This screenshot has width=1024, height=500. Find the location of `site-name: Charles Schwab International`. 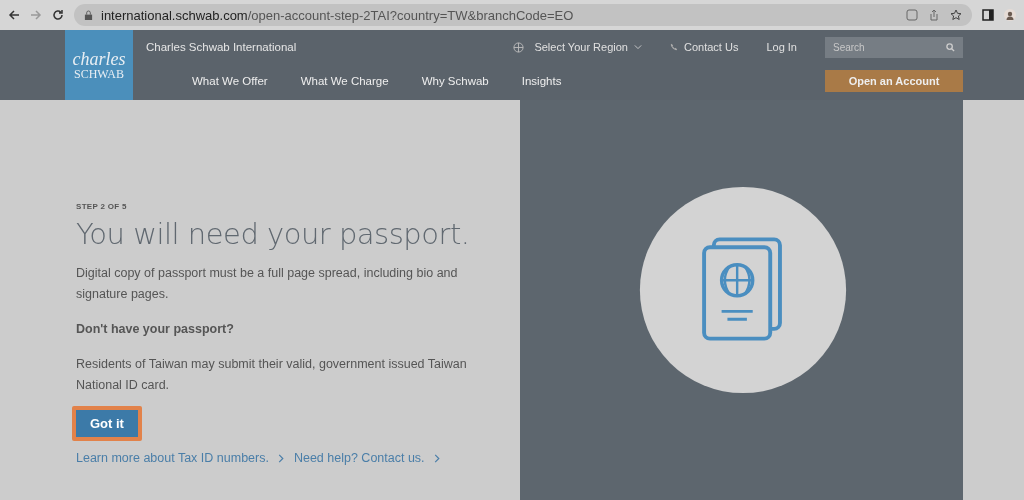

site-name: Charles Schwab International is located at coordinates (221, 47).